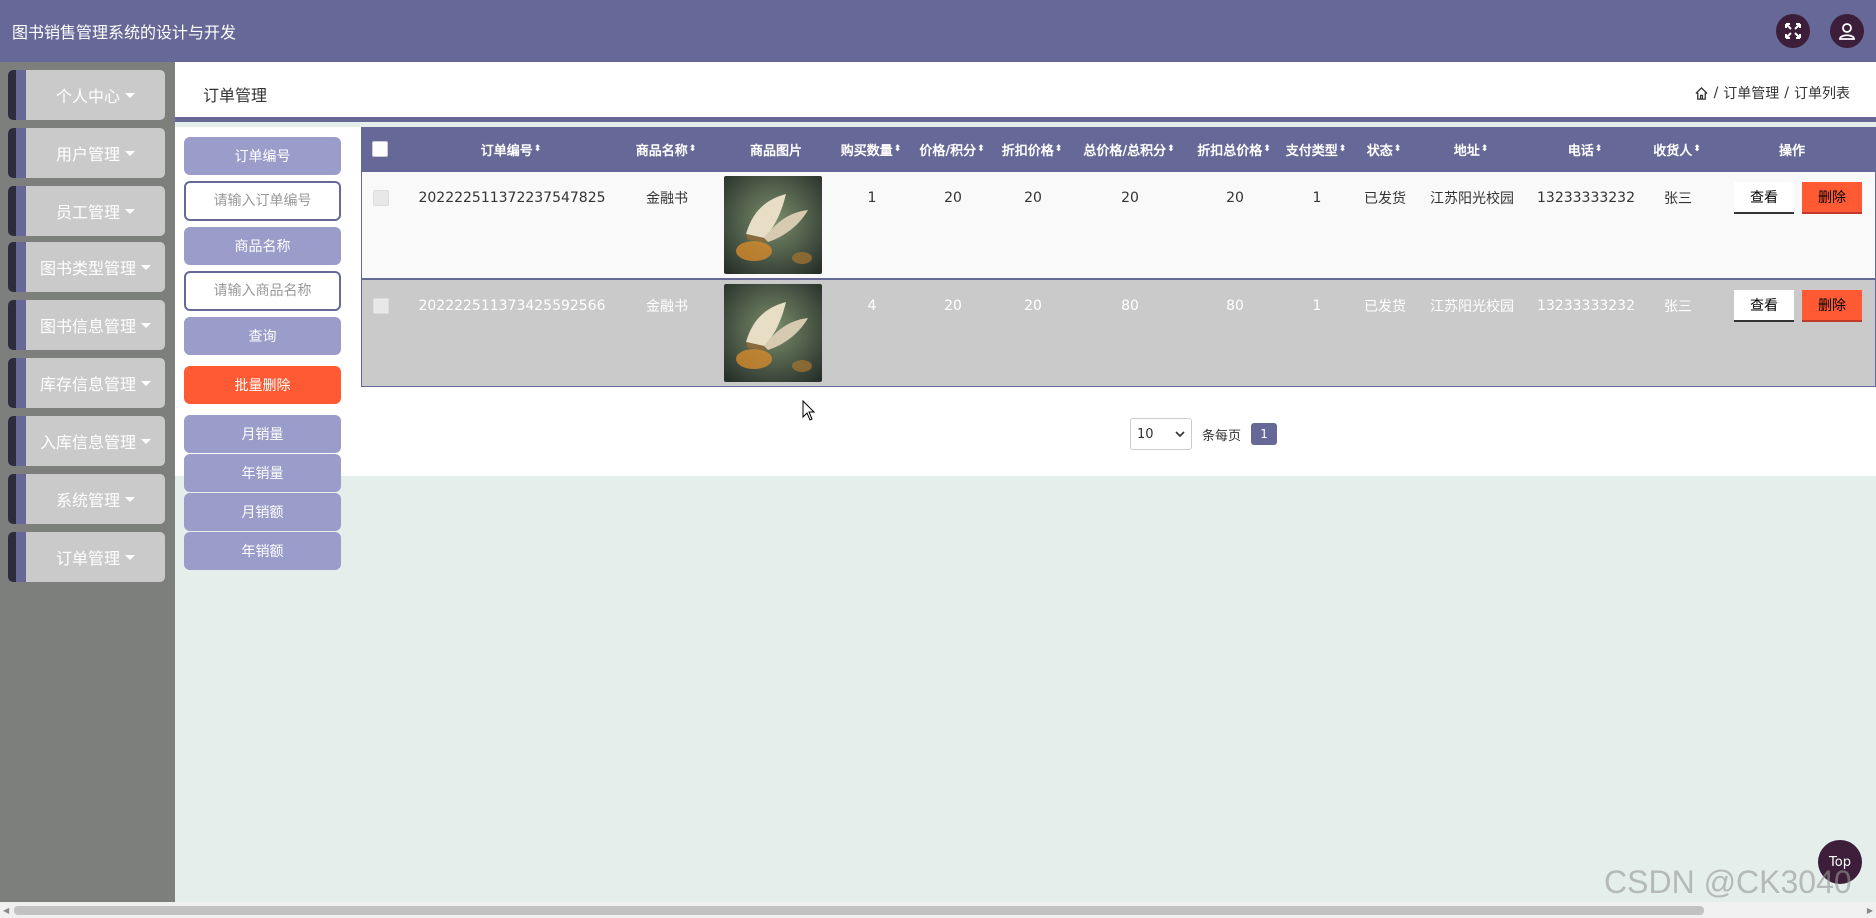 The width and height of the screenshot is (1876, 918). I want to click on col-label: 商品名称, so click(661, 151).